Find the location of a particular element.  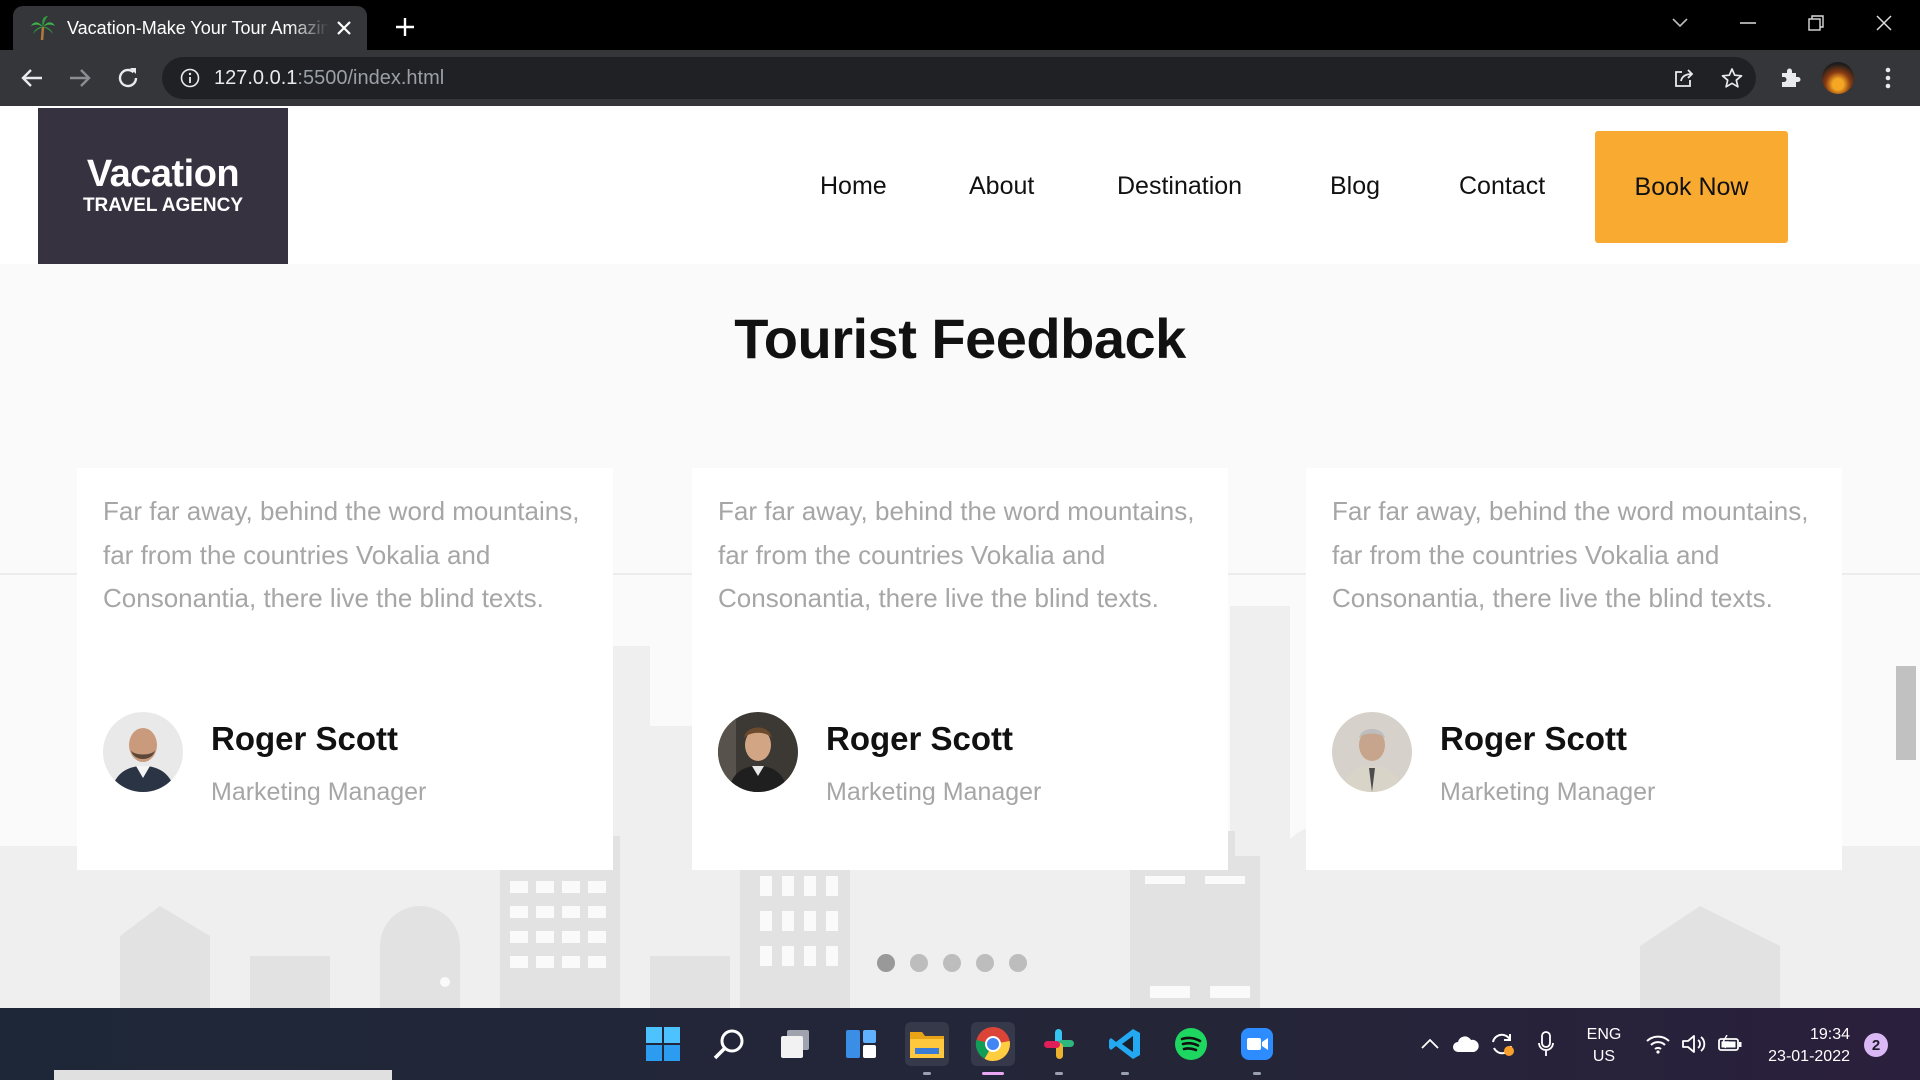

browser-toolbar: 127.0.0.1:5500/index.html is located at coordinates (960, 78).